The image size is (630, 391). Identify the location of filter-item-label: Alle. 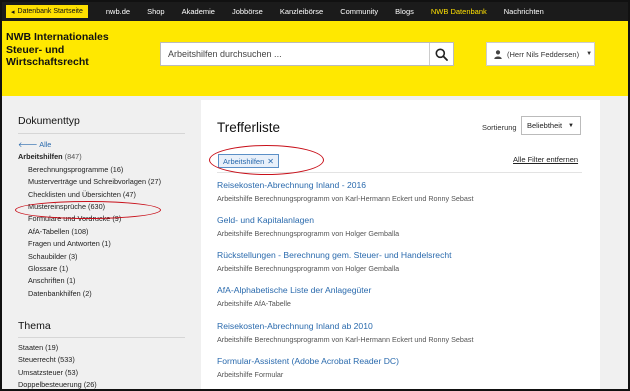
(45, 144).